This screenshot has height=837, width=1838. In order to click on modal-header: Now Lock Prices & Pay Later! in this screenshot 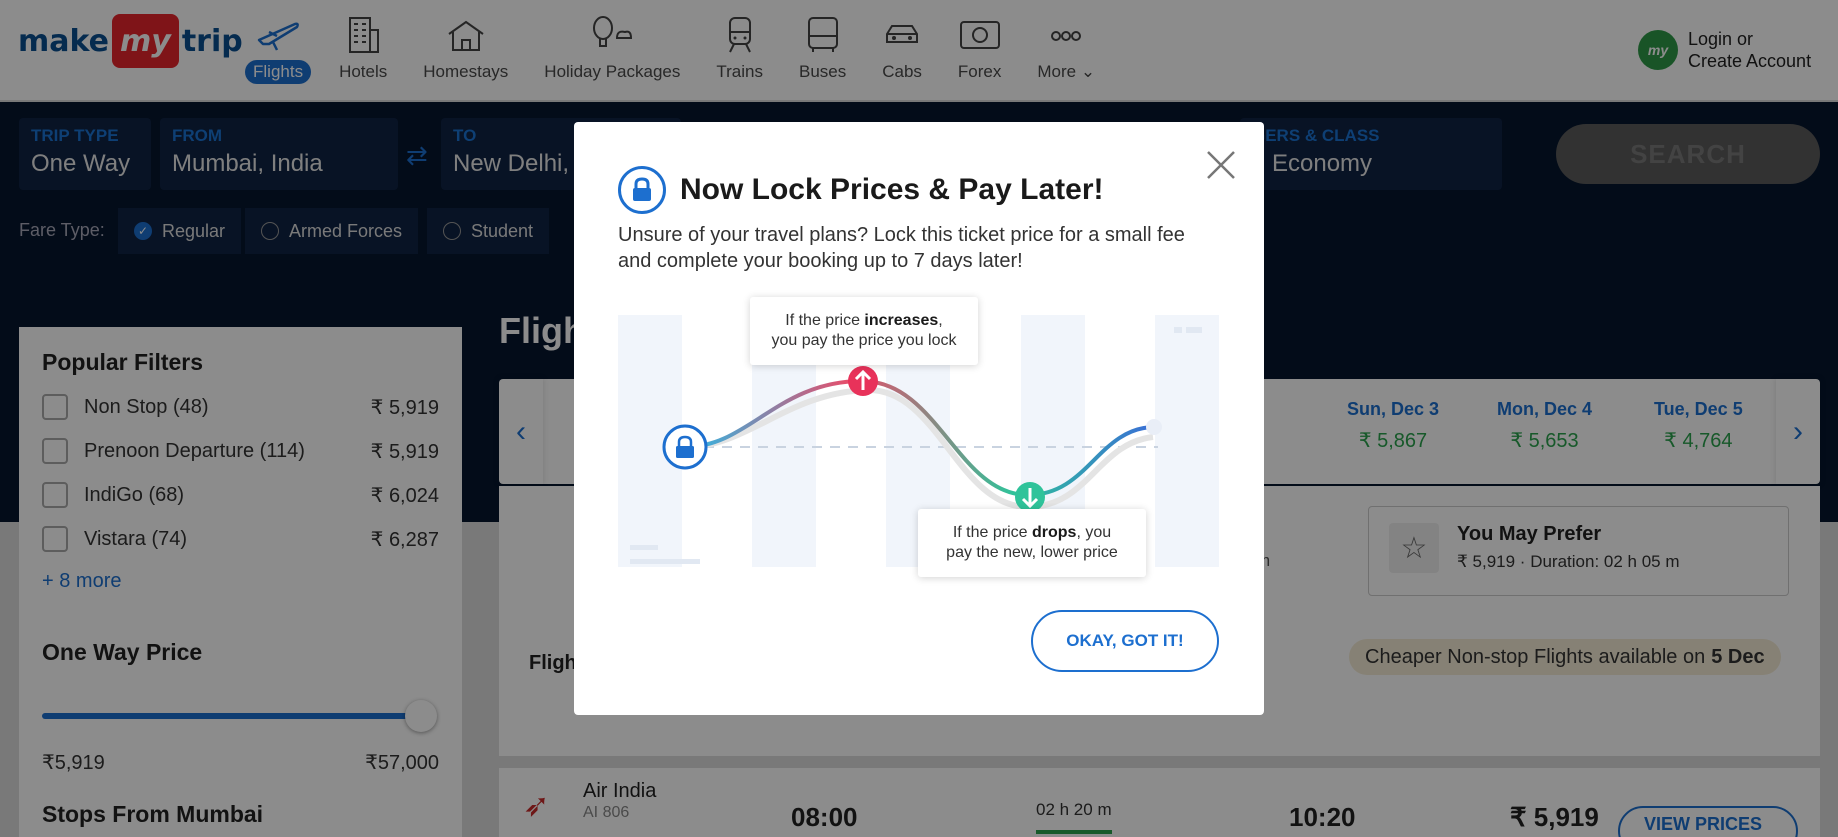, I will do `click(861, 190)`.